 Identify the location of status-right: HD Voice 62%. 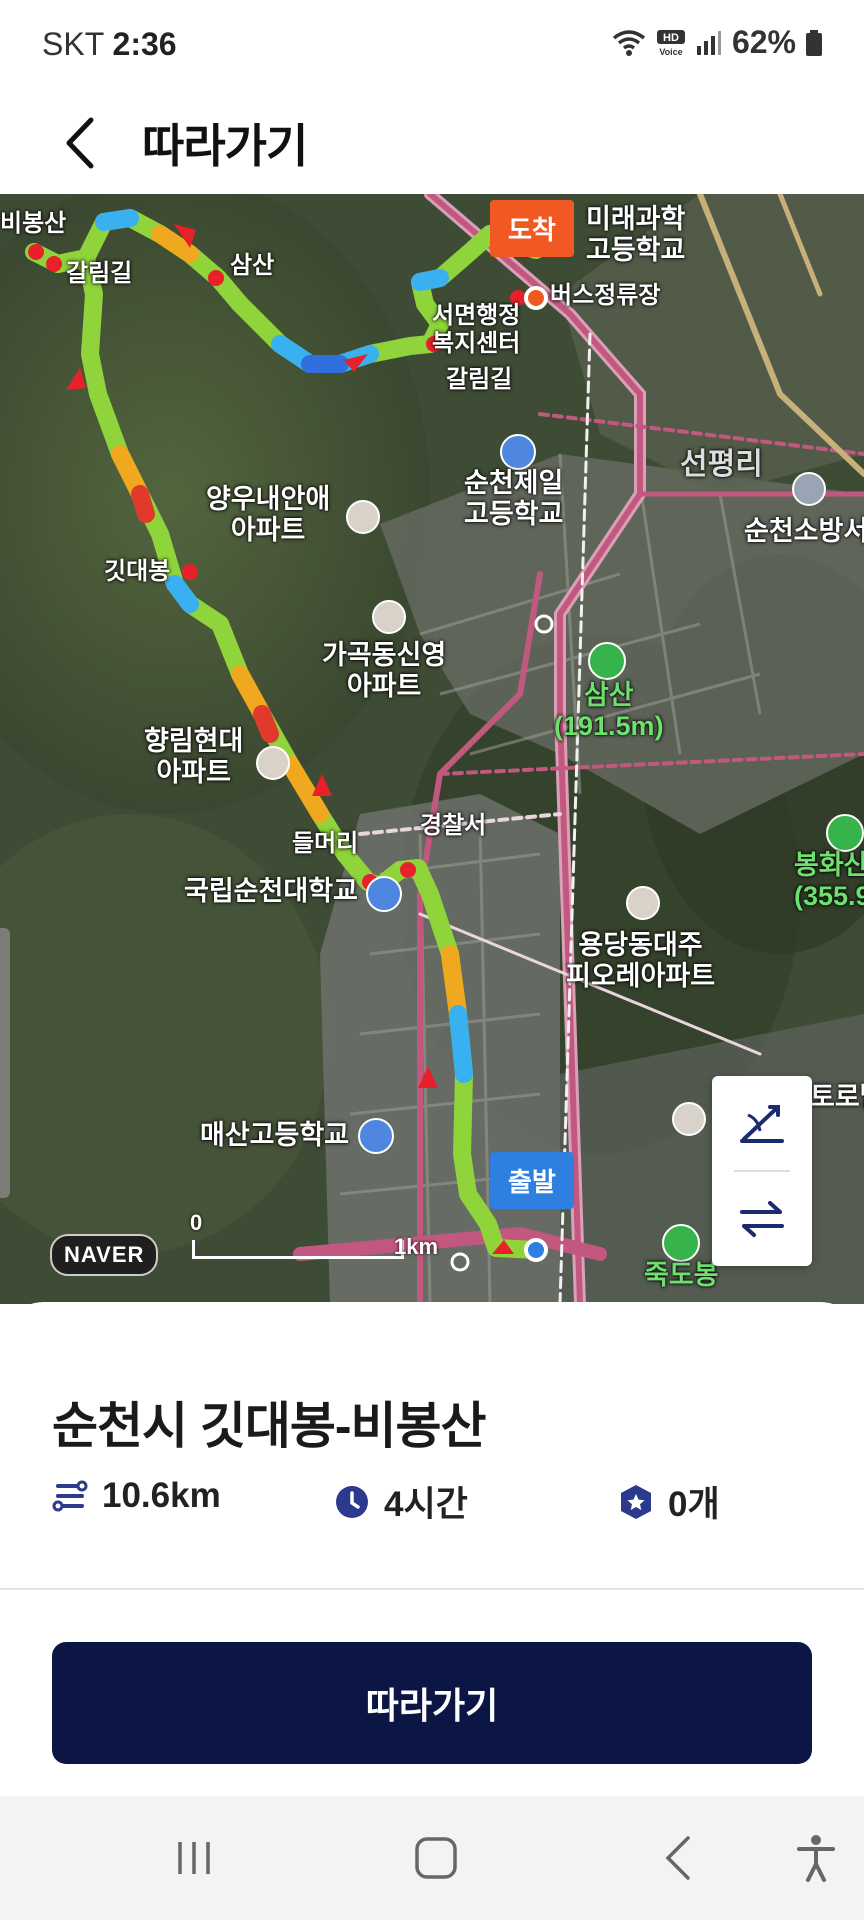
(717, 42).